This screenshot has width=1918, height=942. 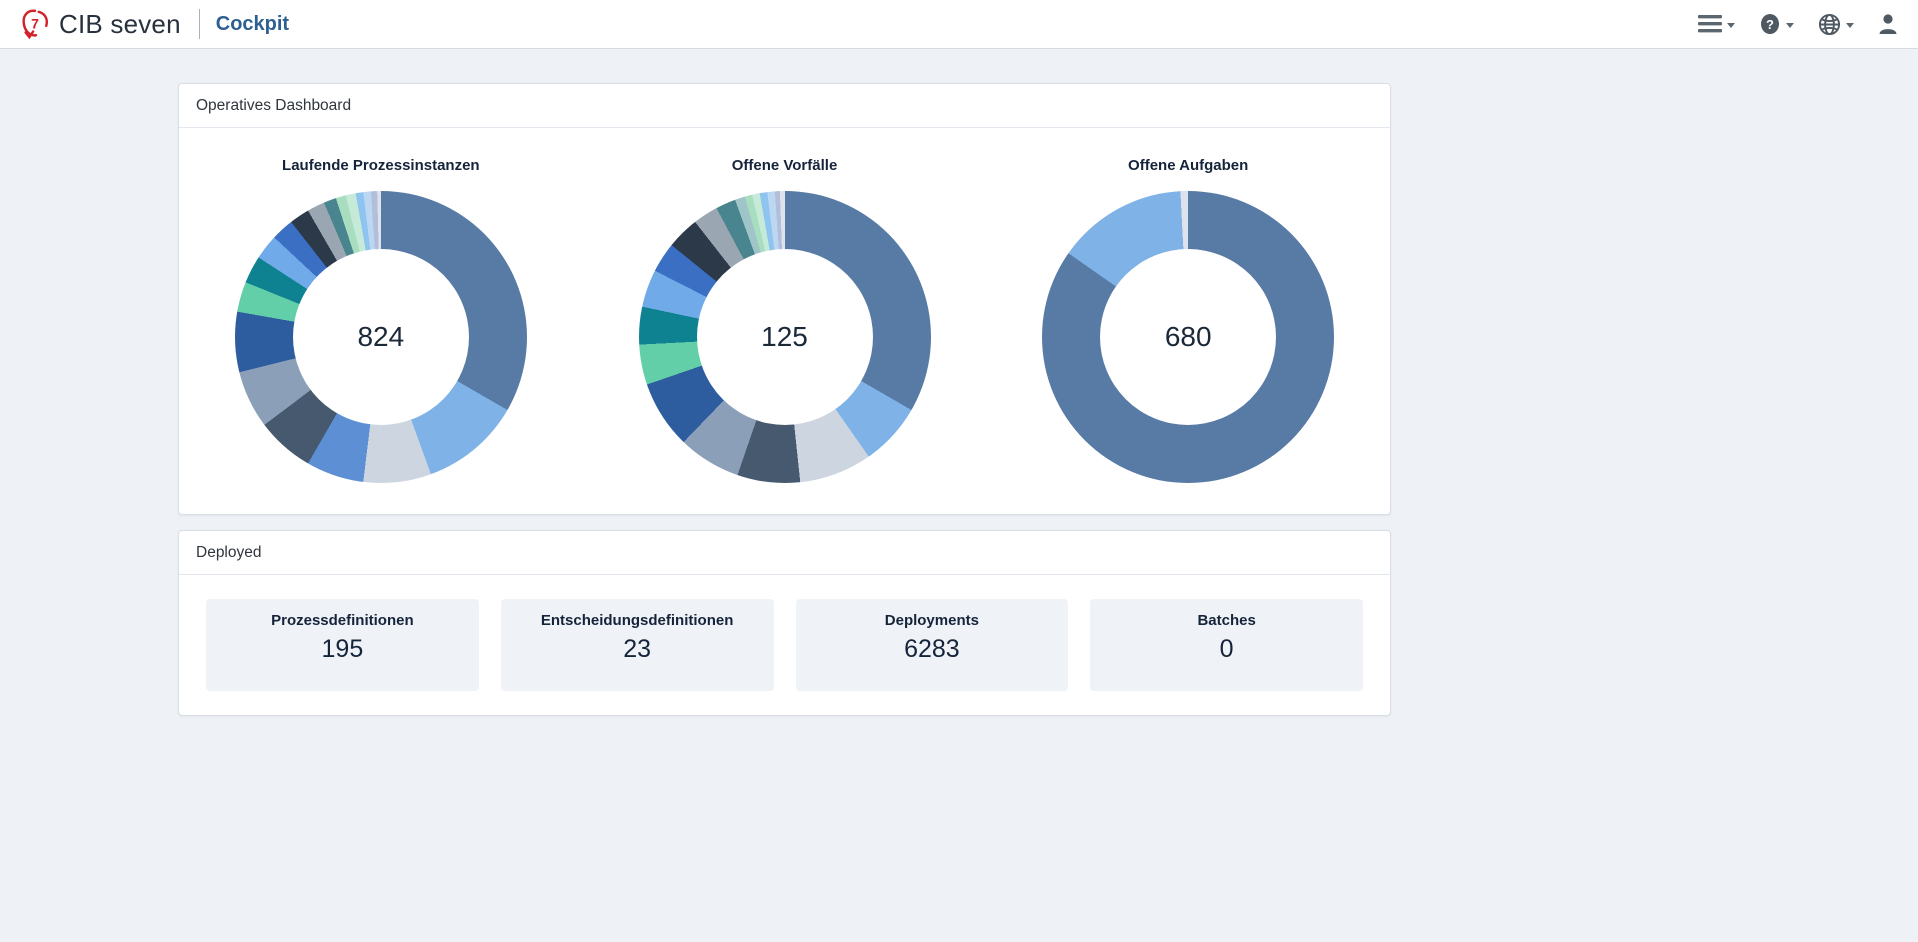 I want to click on stat-label: Entscheidungsdefinitionen, so click(x=637, y=620).